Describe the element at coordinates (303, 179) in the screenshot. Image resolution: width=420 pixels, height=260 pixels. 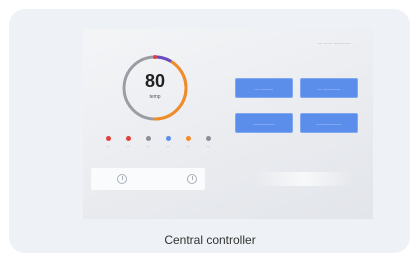
I see `bottom-glare` at that location.